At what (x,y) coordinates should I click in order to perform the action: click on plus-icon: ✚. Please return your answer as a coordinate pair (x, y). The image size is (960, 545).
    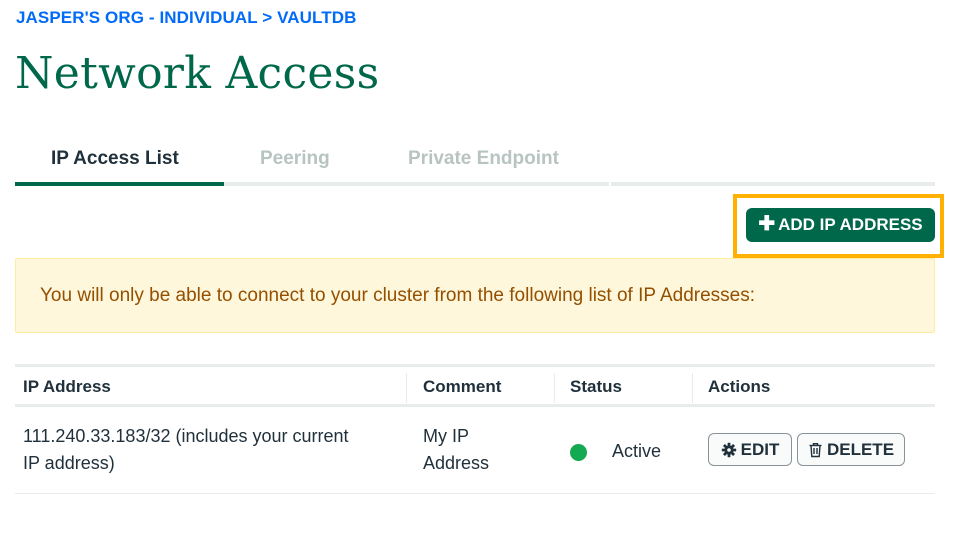
    Looking at the image, I should click on (767, 224).